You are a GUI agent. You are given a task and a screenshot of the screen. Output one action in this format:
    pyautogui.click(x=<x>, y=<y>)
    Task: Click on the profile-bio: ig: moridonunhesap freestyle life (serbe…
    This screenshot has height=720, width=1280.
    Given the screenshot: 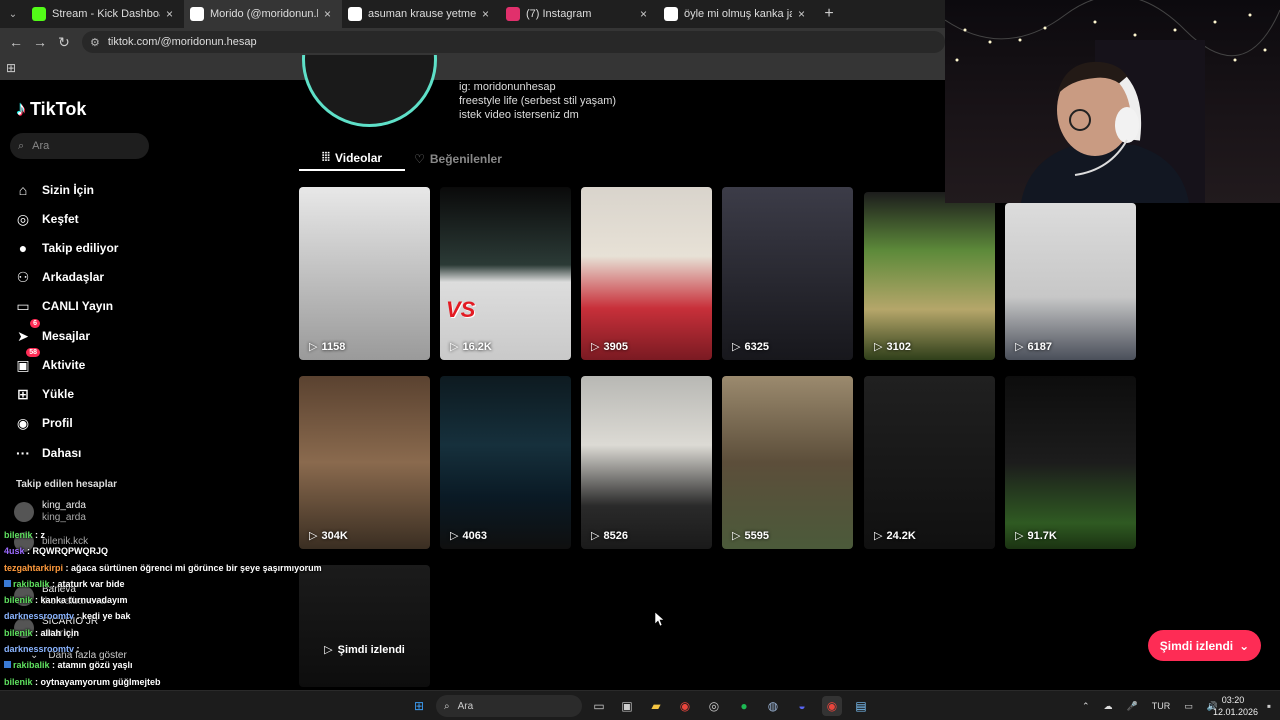 What is the action you would take?
    pyautogui.click(x=537, y=101)
    